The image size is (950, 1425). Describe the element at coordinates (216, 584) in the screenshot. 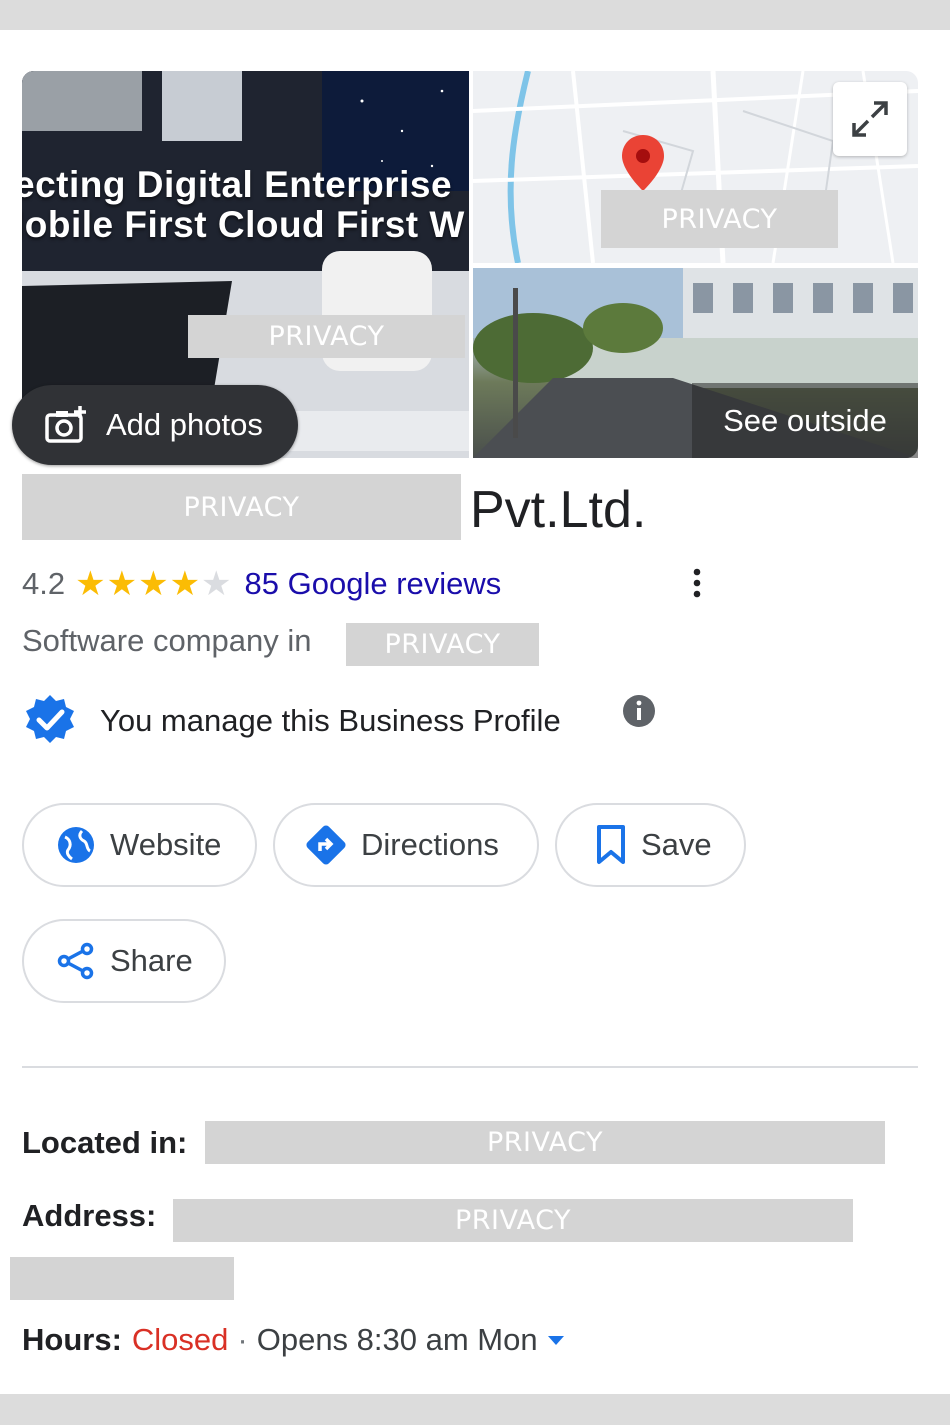

I see `star-empty-icon: ★` at that location.